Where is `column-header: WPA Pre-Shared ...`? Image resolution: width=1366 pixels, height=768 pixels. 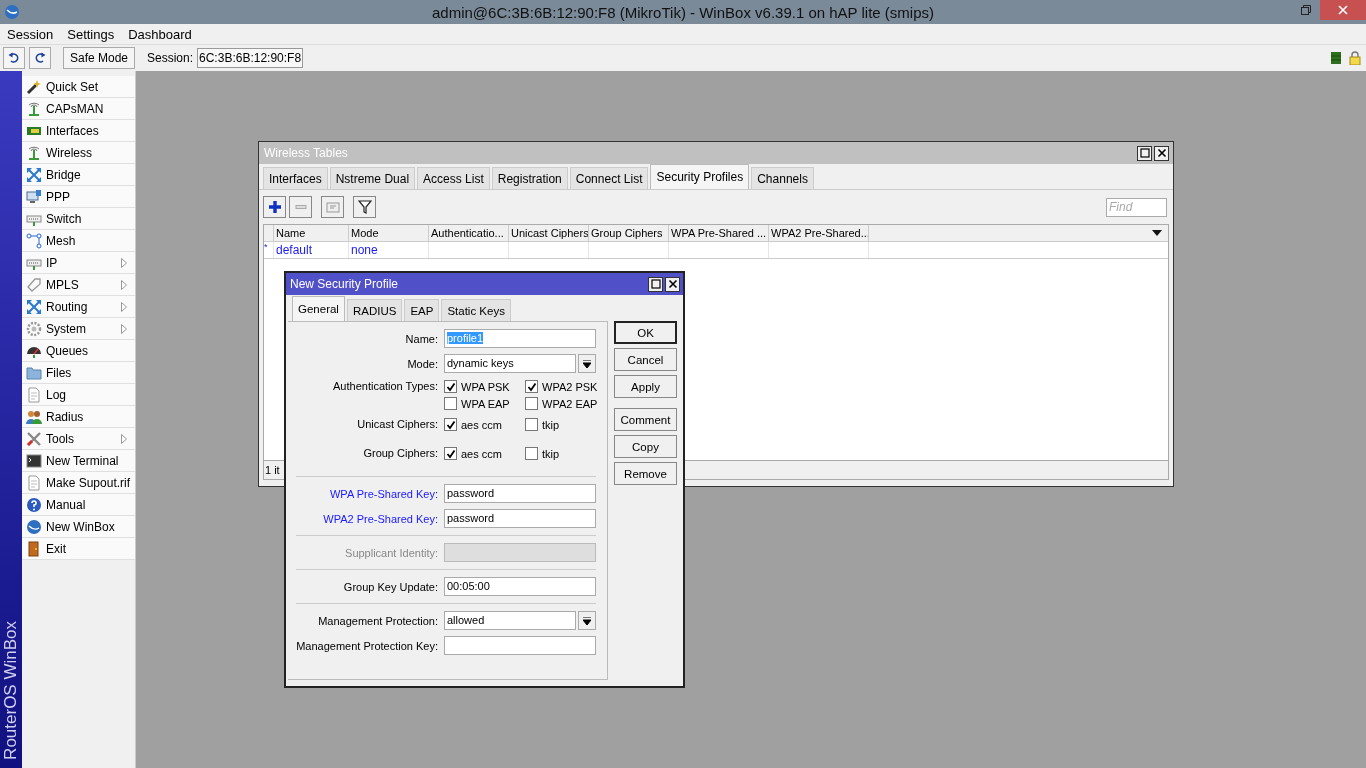
column-header: WPA Pre-Shared ... is located at coordinates (718, 233).